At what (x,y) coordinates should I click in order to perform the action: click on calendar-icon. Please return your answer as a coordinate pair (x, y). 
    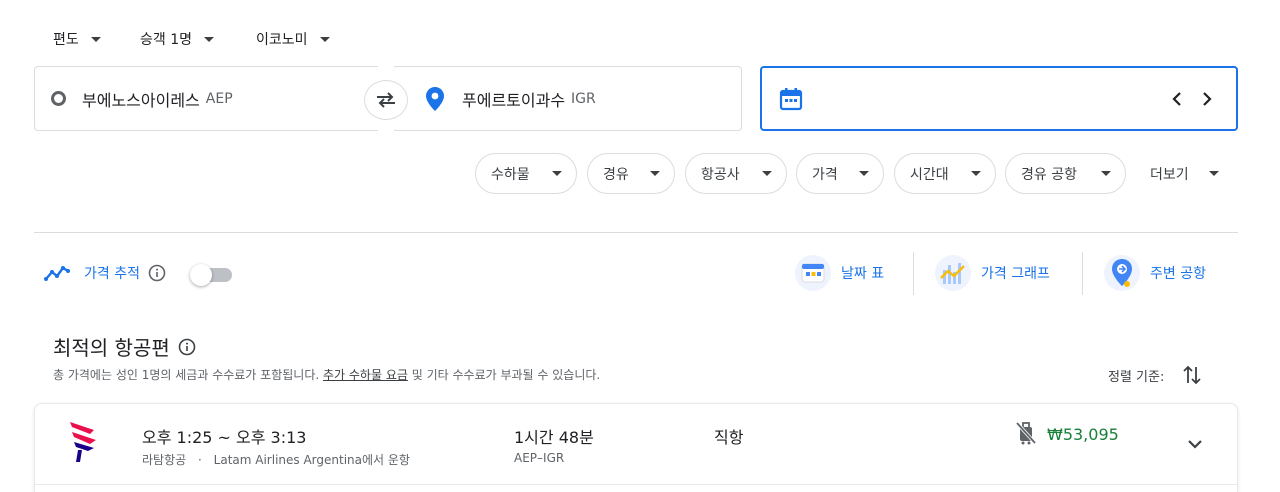
    Looking at the image, I should click on (791, 99).